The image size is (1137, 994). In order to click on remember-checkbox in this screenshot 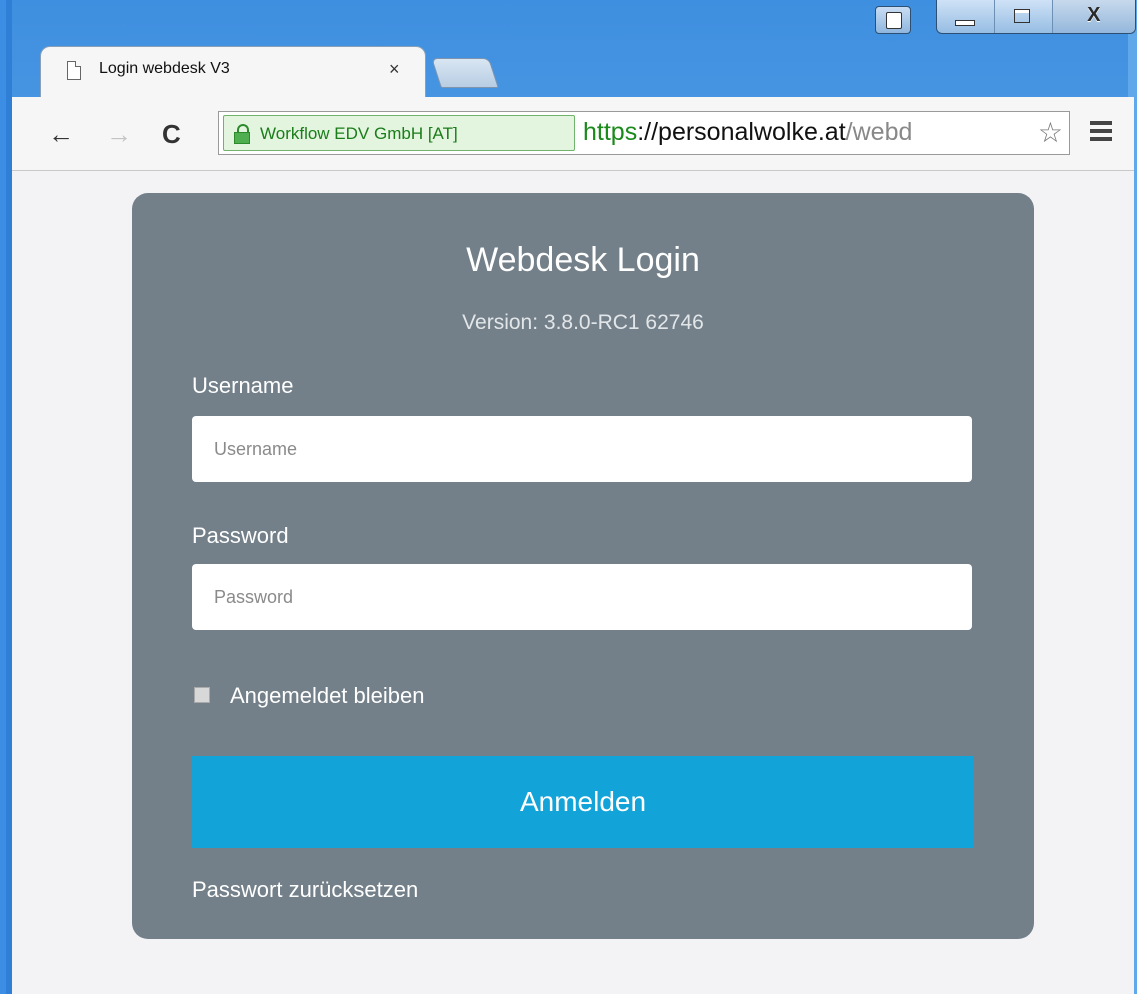, I will do `click(202, 695)`.